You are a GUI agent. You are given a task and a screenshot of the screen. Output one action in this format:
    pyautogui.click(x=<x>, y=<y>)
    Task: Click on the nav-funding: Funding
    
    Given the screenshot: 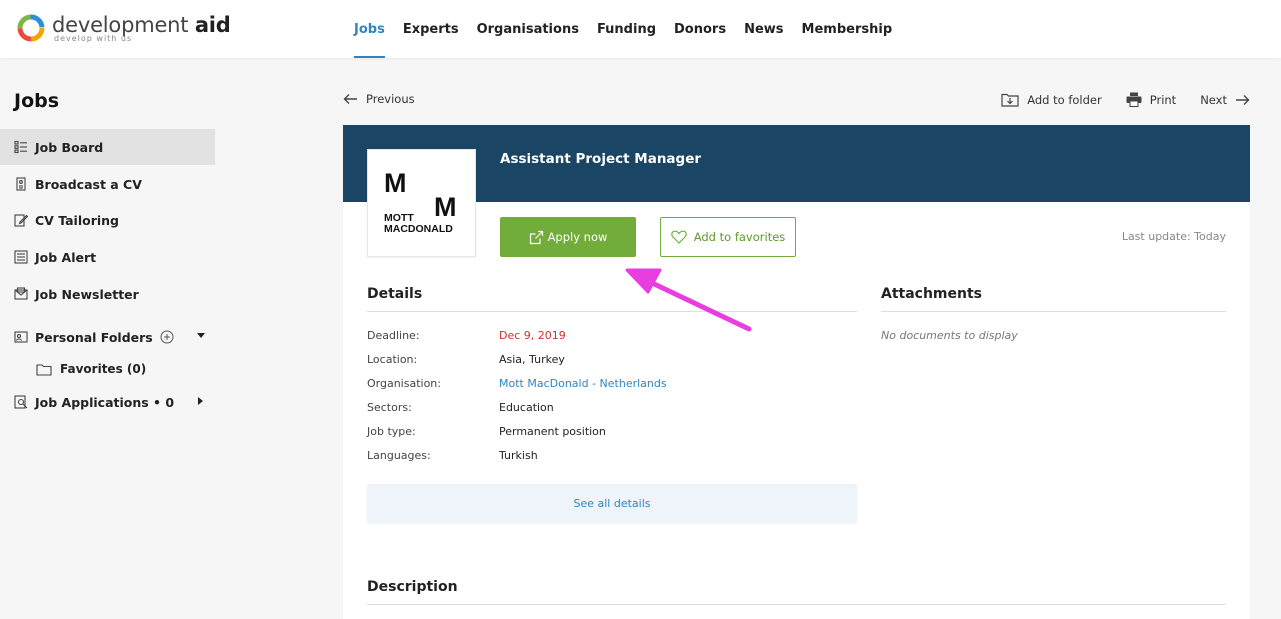 What is the action you would take?
    pyautogui.click(x=626, y=29)
    